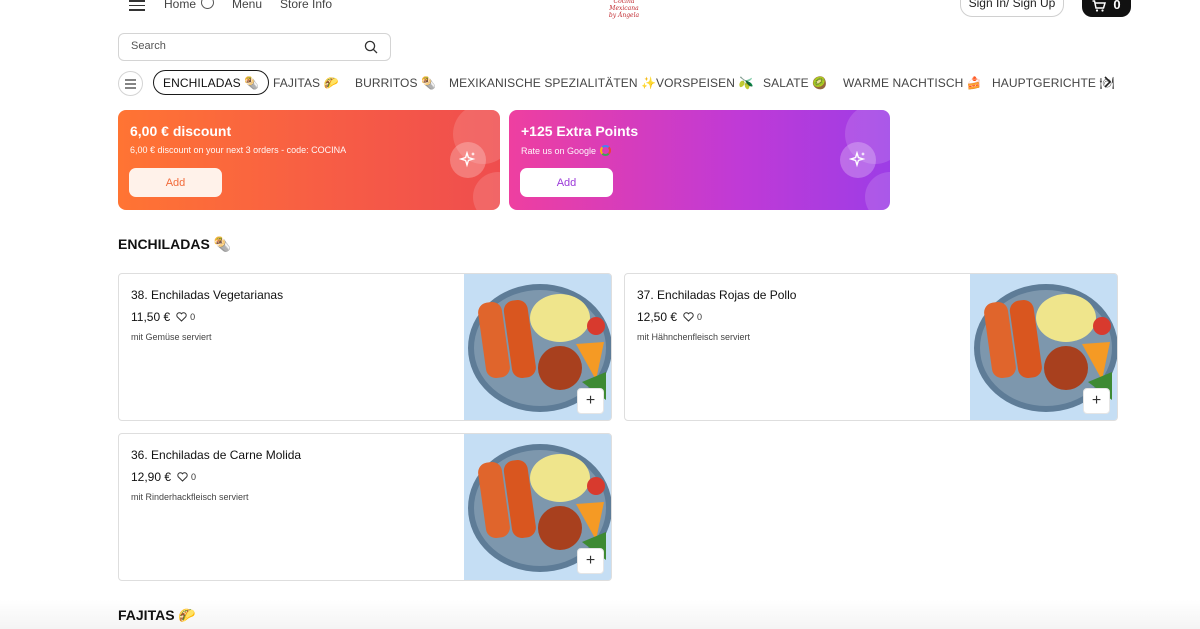 This screenshot has width=1200, height=629. Describe the element at coordinates (211, 82) in the screenshot. I see `category-tab-enchiladas: ENCHILADAS 🌯` at that location.